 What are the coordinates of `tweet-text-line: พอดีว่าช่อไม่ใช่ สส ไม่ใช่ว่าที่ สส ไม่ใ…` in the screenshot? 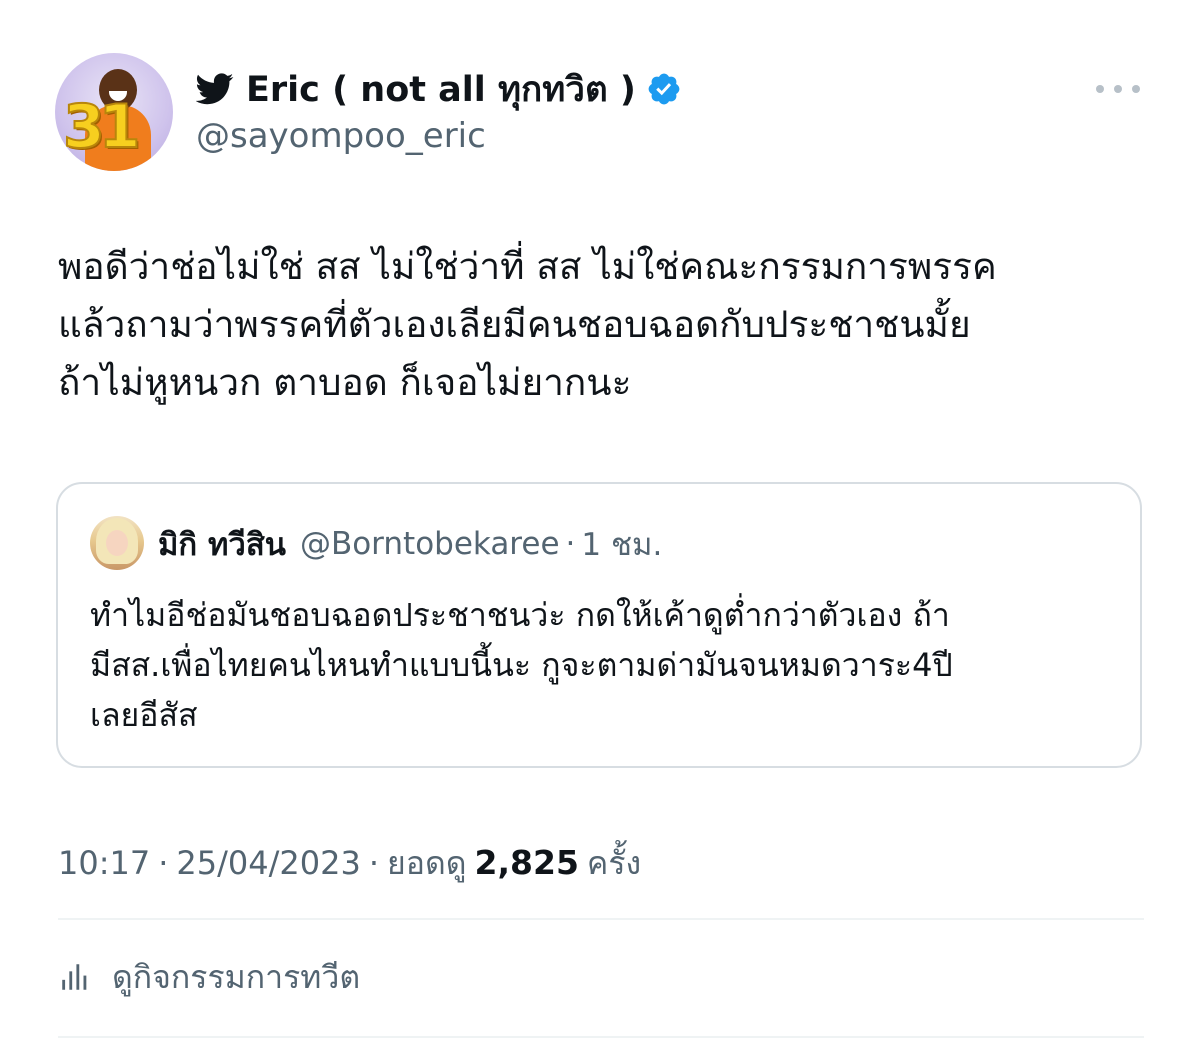 It's located at (527, 266).